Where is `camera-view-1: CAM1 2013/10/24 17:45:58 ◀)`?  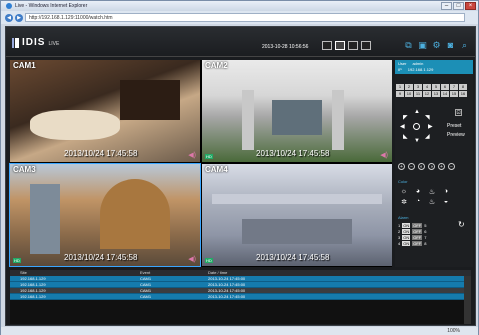 camera-view-1: CAM1 2013/10/24 17:45:58 ◀) is located at coordinates (105, 111).